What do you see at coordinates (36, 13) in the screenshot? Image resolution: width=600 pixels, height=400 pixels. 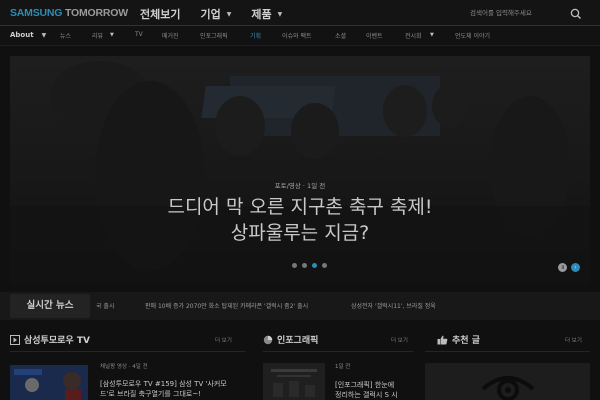 I see `logo-brand: SAMSUNG` at bounding box center [36, 13].